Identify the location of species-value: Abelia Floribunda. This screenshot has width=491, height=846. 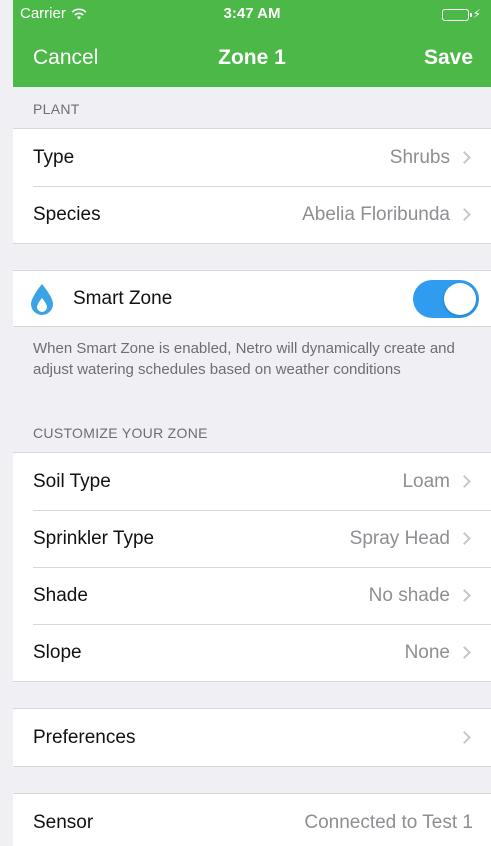
(376, 214).